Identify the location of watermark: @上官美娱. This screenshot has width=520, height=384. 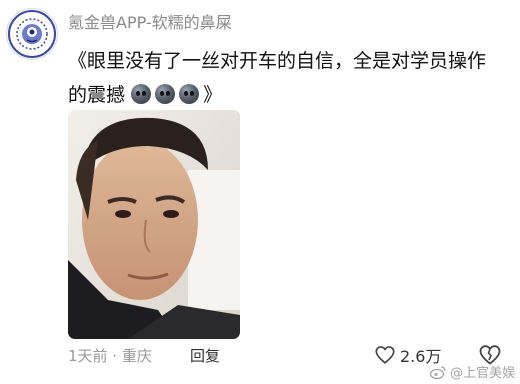
(472, 371).